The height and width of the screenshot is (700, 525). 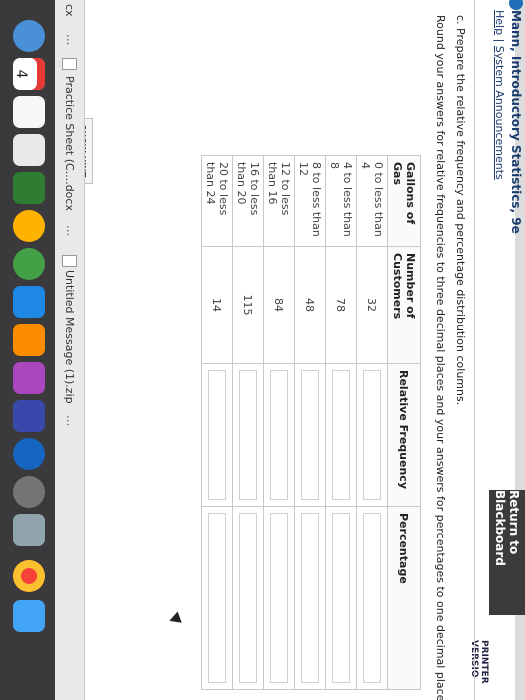 What do you see at coordinates (507, 552) in the screenshot?
I see `return-to-blackboard-button: Return to Blackboard` at bounding box center [507, 552].